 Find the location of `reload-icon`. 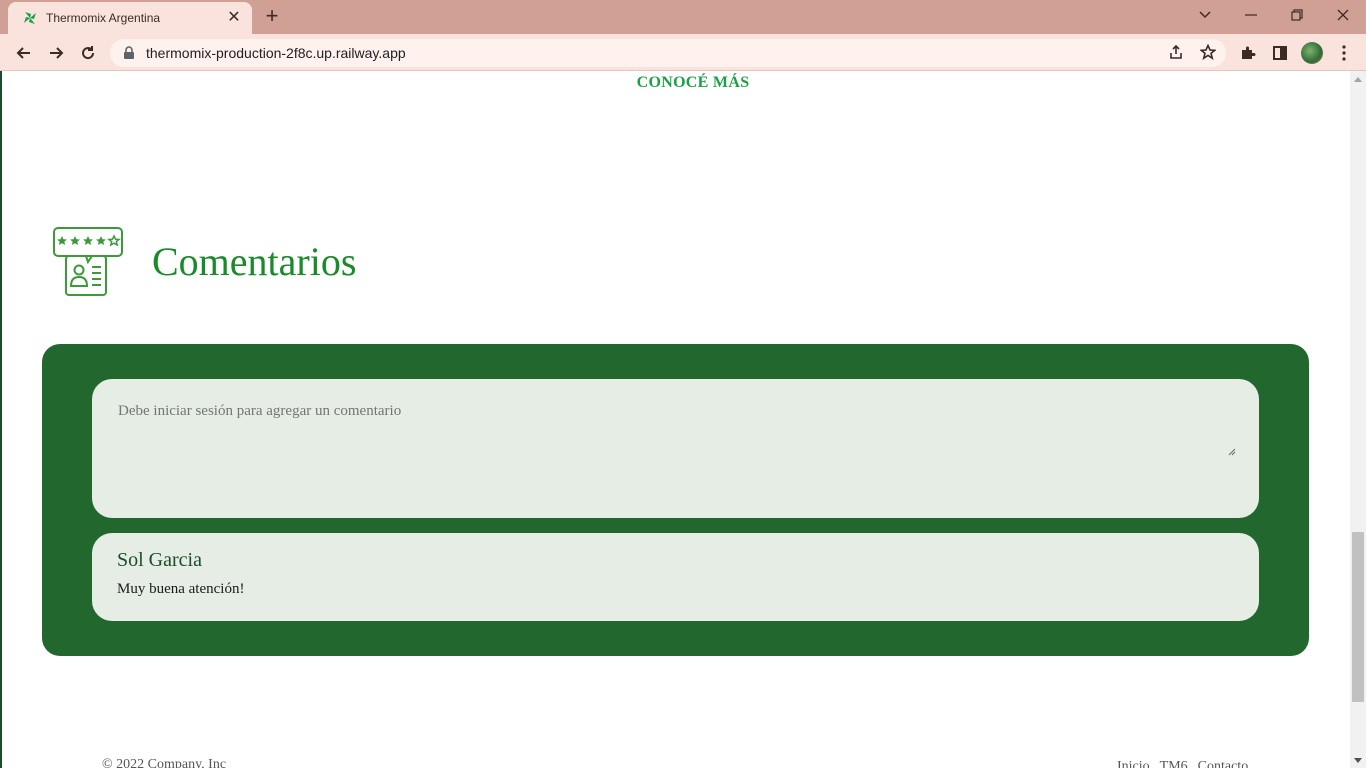

reload-icon is located at coordinates (88, 53).